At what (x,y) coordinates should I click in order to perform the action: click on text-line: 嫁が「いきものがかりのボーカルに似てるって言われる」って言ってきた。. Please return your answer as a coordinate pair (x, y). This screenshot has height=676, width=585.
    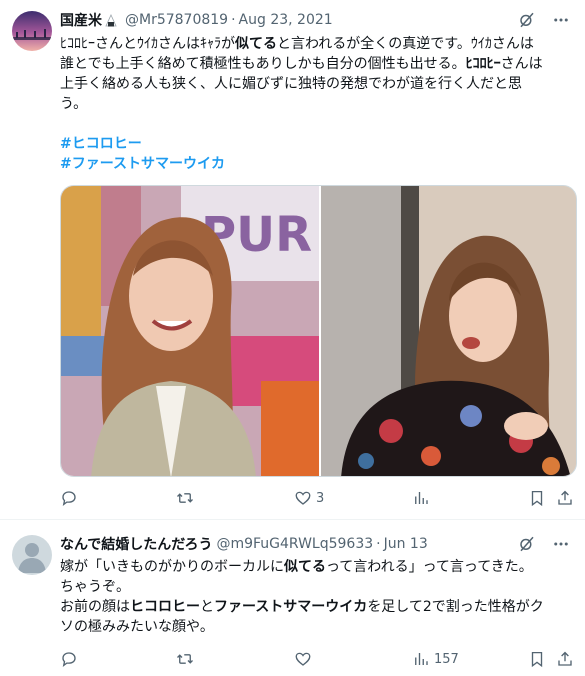
    Looking at the image, I should click on (296, 567).